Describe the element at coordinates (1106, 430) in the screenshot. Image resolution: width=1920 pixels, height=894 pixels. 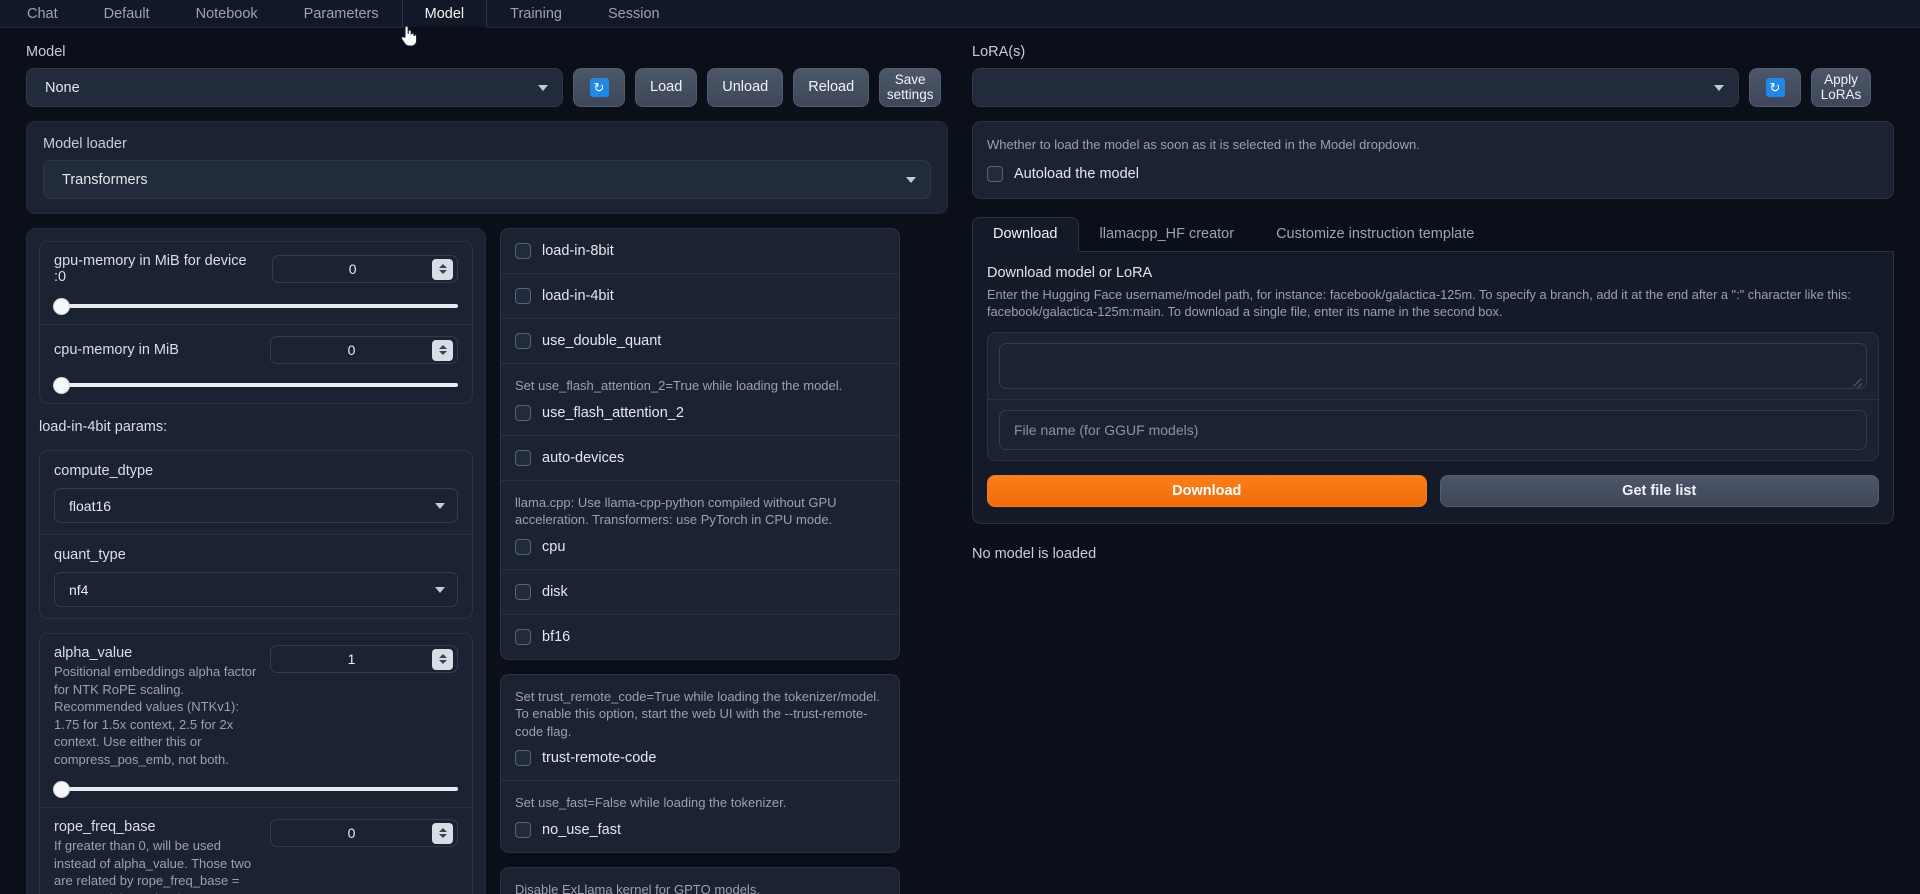
I see `file-name-placeholder: File name (for GGUF models)` at that location.